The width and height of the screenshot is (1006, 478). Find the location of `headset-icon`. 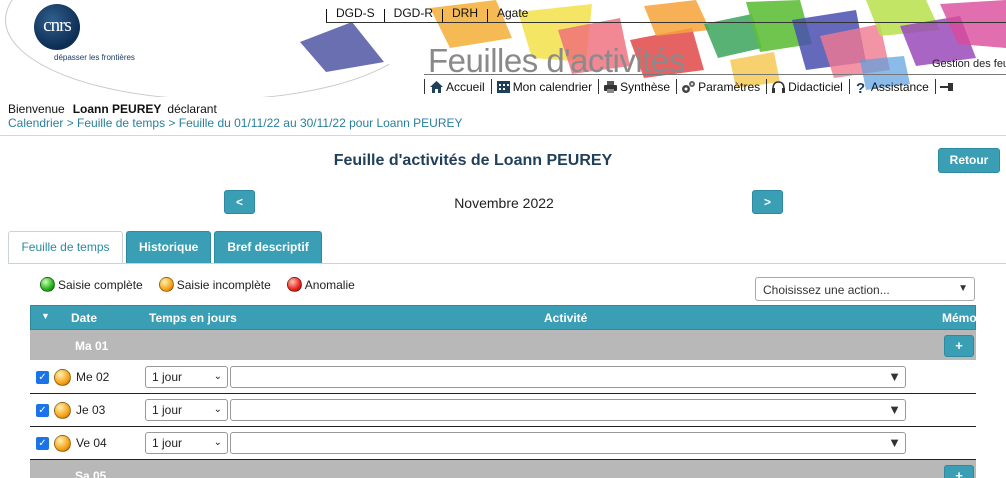

headset-icon is located at coordinates (779, 86).